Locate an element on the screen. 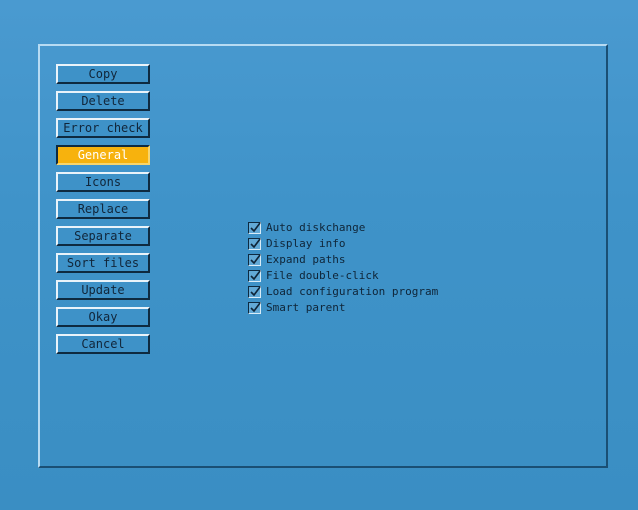 This screenshot has width=638, height=510. option-label: Load configuration program is located at coordinates (352, 291).